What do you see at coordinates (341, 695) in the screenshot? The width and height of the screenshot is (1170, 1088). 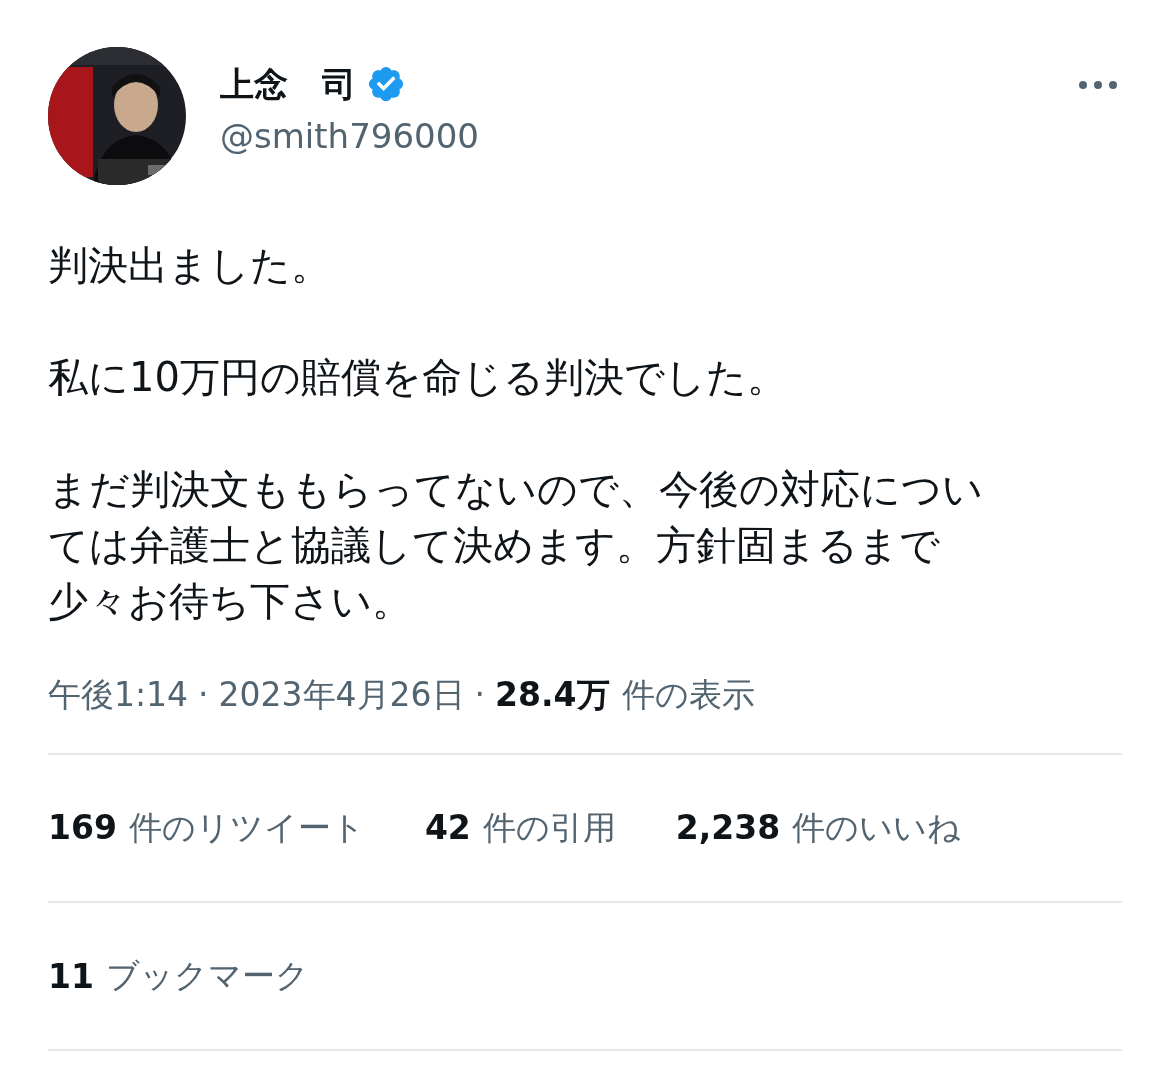 I see `post-date: 2023年4月26日` at bounding box center [341, 695].